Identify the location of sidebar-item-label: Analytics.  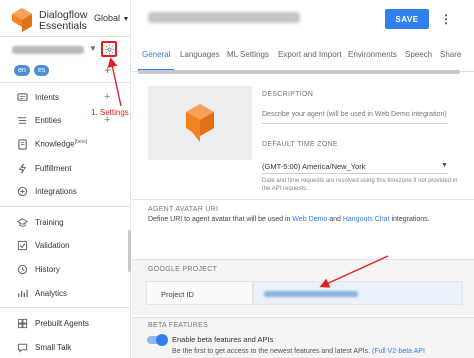
(51, 293).